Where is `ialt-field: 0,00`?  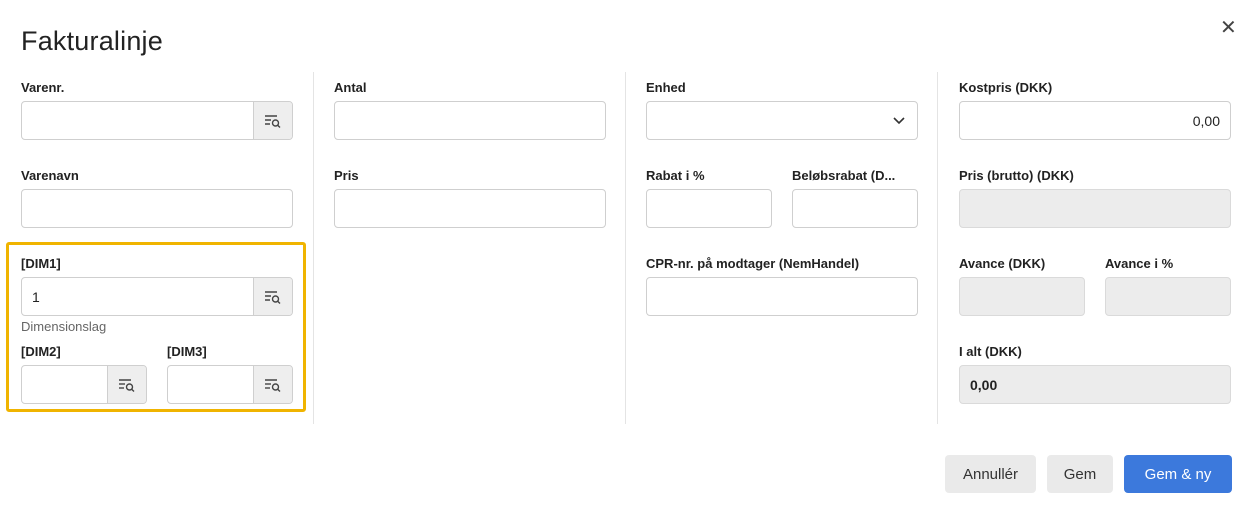
ialt-field: 0,00 is located at coordinates (1095, 384).